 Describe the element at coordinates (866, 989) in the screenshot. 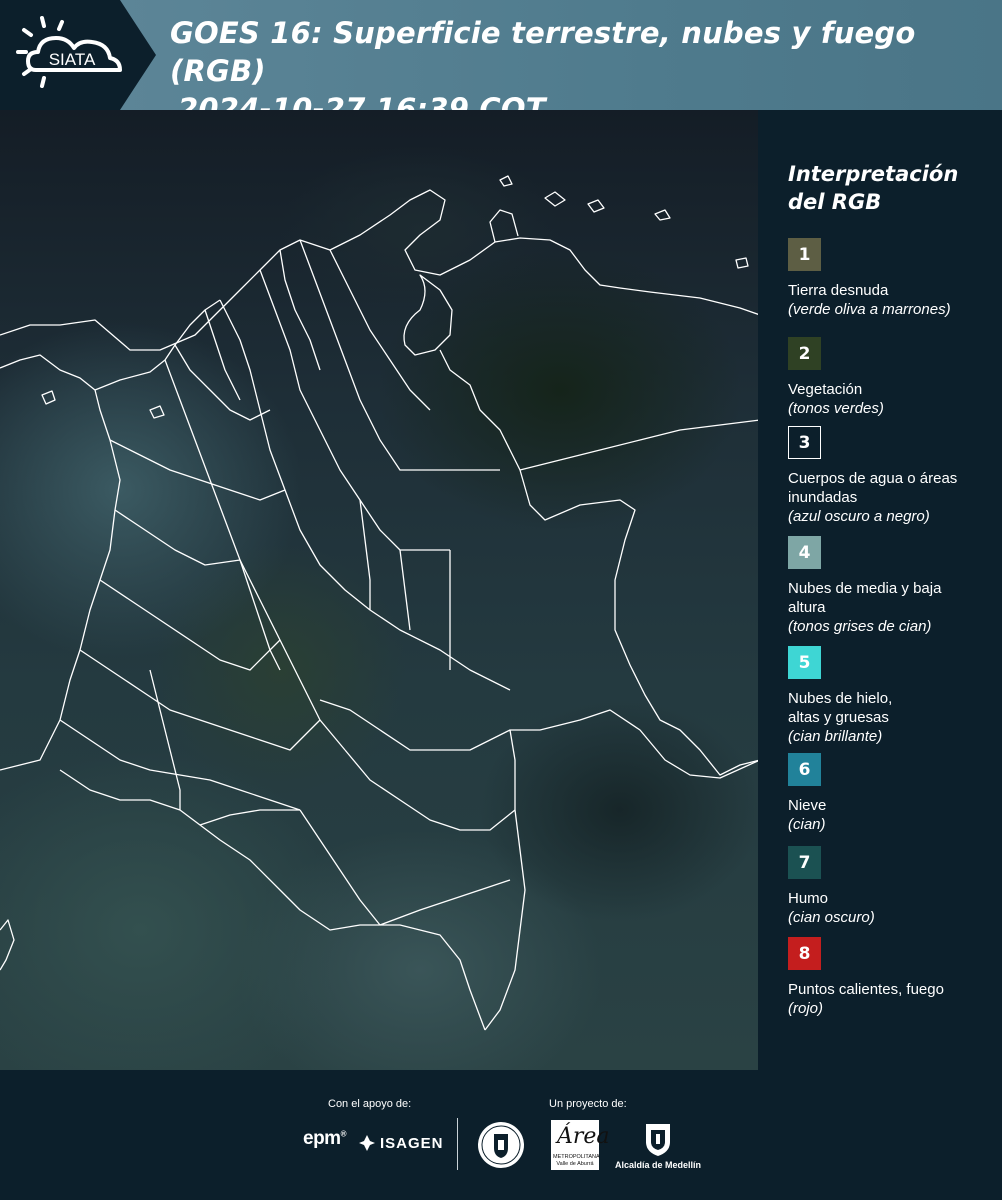

I see `legend-label-8: Puntos calientes, fuego` at that location.